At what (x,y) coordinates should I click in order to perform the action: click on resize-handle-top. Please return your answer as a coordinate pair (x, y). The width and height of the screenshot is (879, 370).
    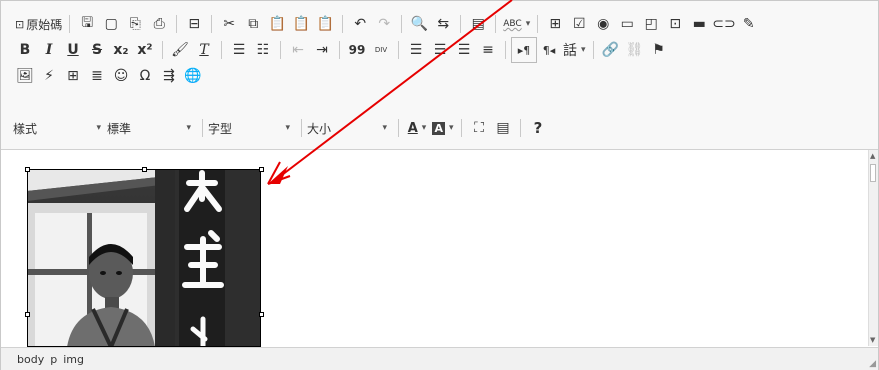
    Looking at the image, I should click on (144, 169).